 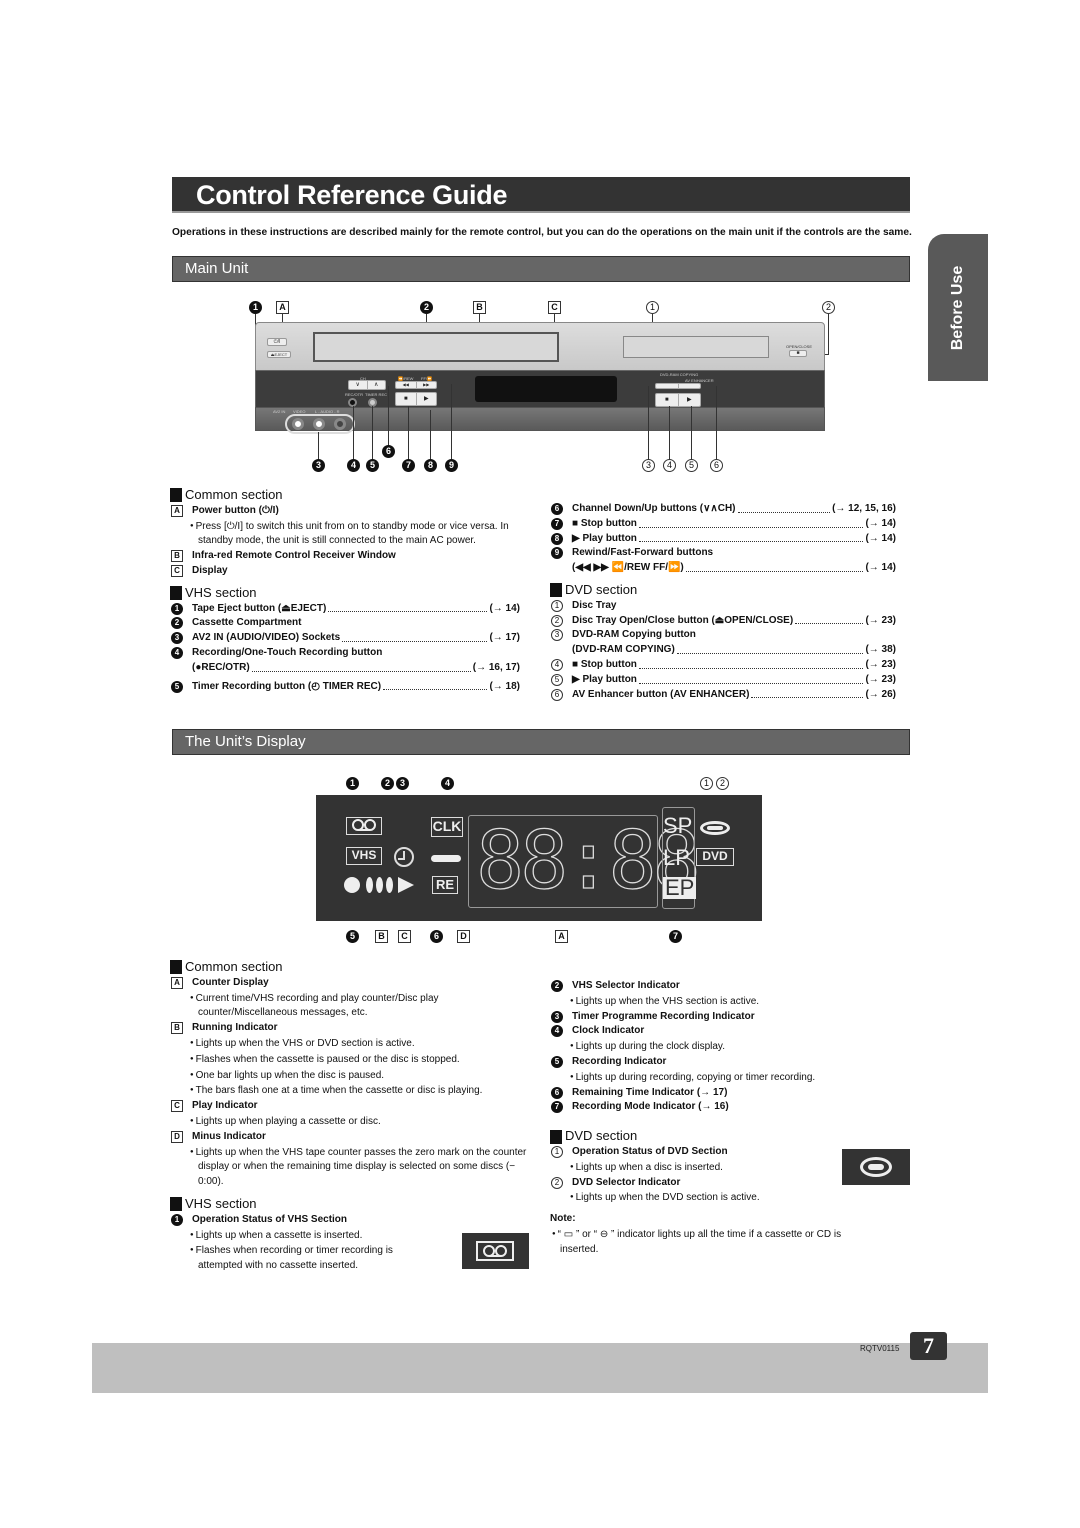 I want to click on list-item: 2 VHS Selector Indicator, so click(x=725, y=986).